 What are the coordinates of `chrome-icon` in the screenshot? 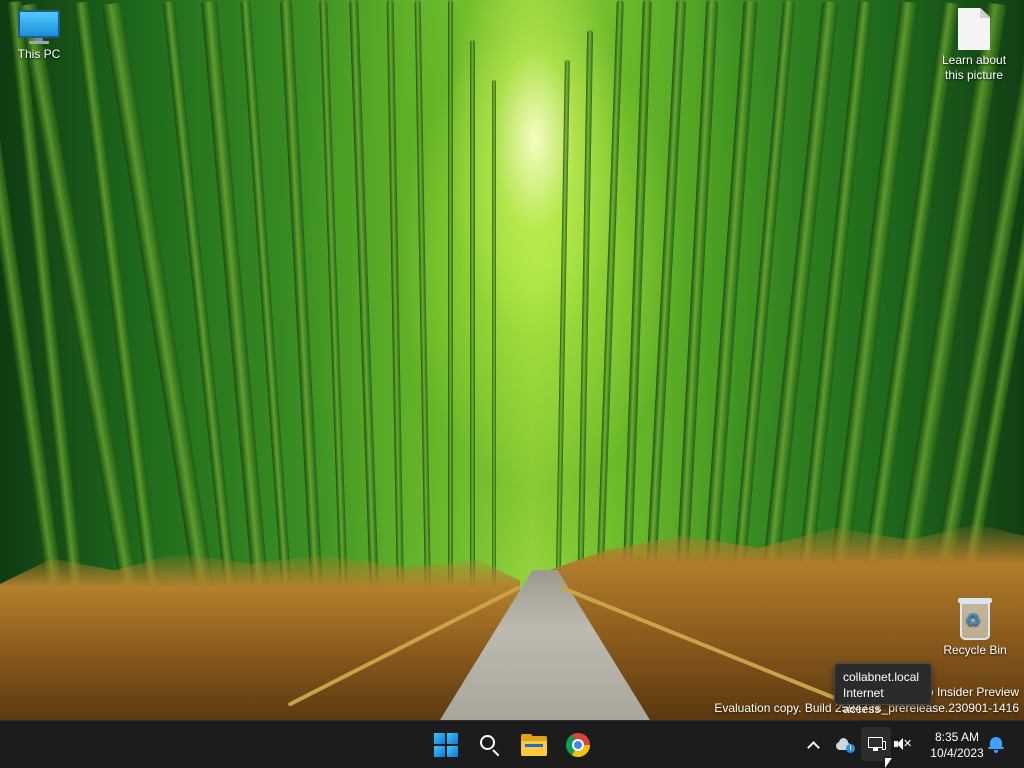 It's located at (578, 745).